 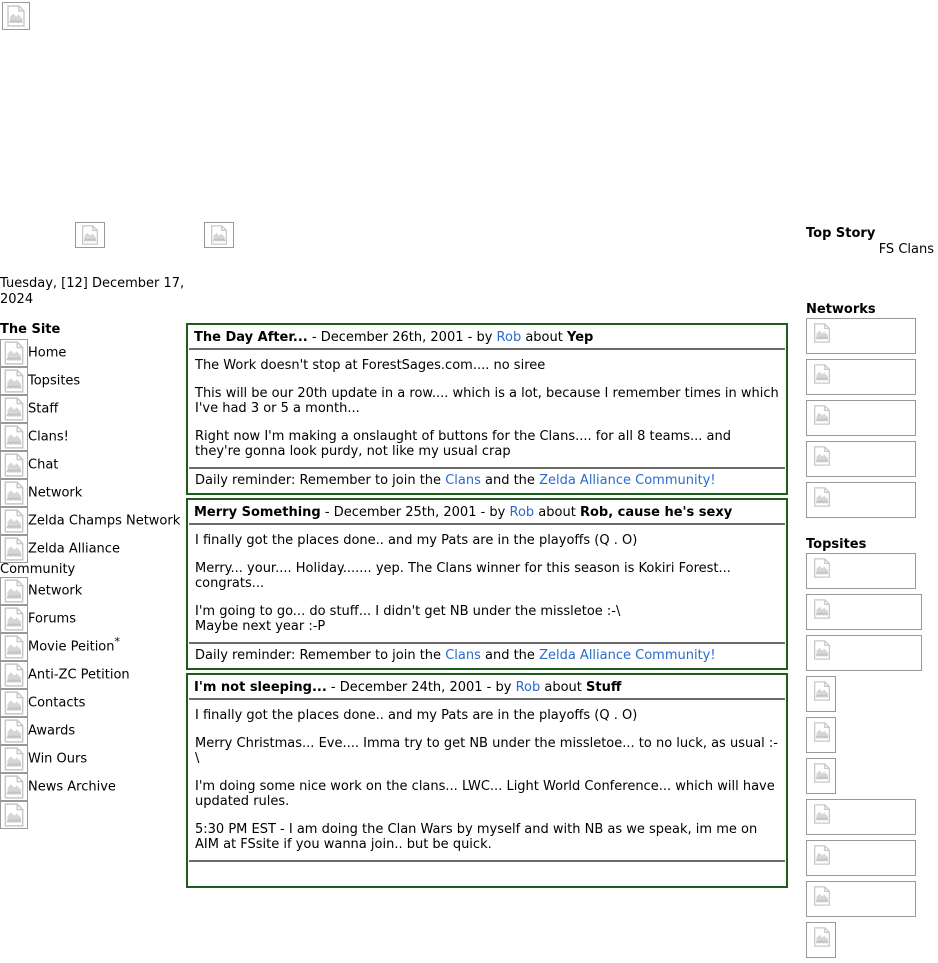 I want to click on news-post-date: December 25th, 2001, so click(x=405, y=512).